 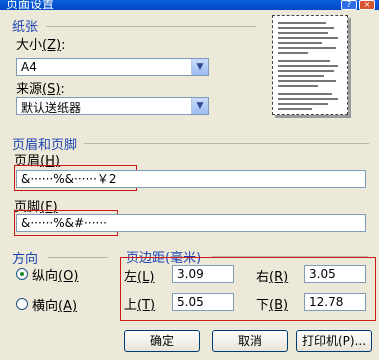 What do you see at coordinates (203, 274) in the screenshot?
I see `left-margin-input: 3.09` at bounding box center [203, 274].